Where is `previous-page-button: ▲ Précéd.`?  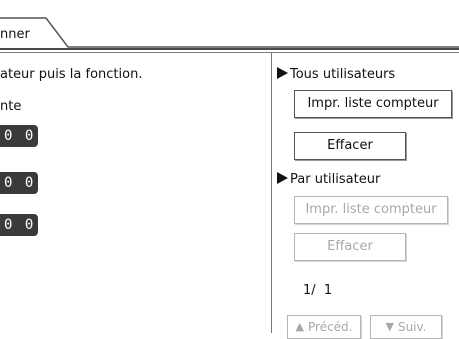
previous-page-button: ▲ Précéd. is located at coordinates (324, 327).